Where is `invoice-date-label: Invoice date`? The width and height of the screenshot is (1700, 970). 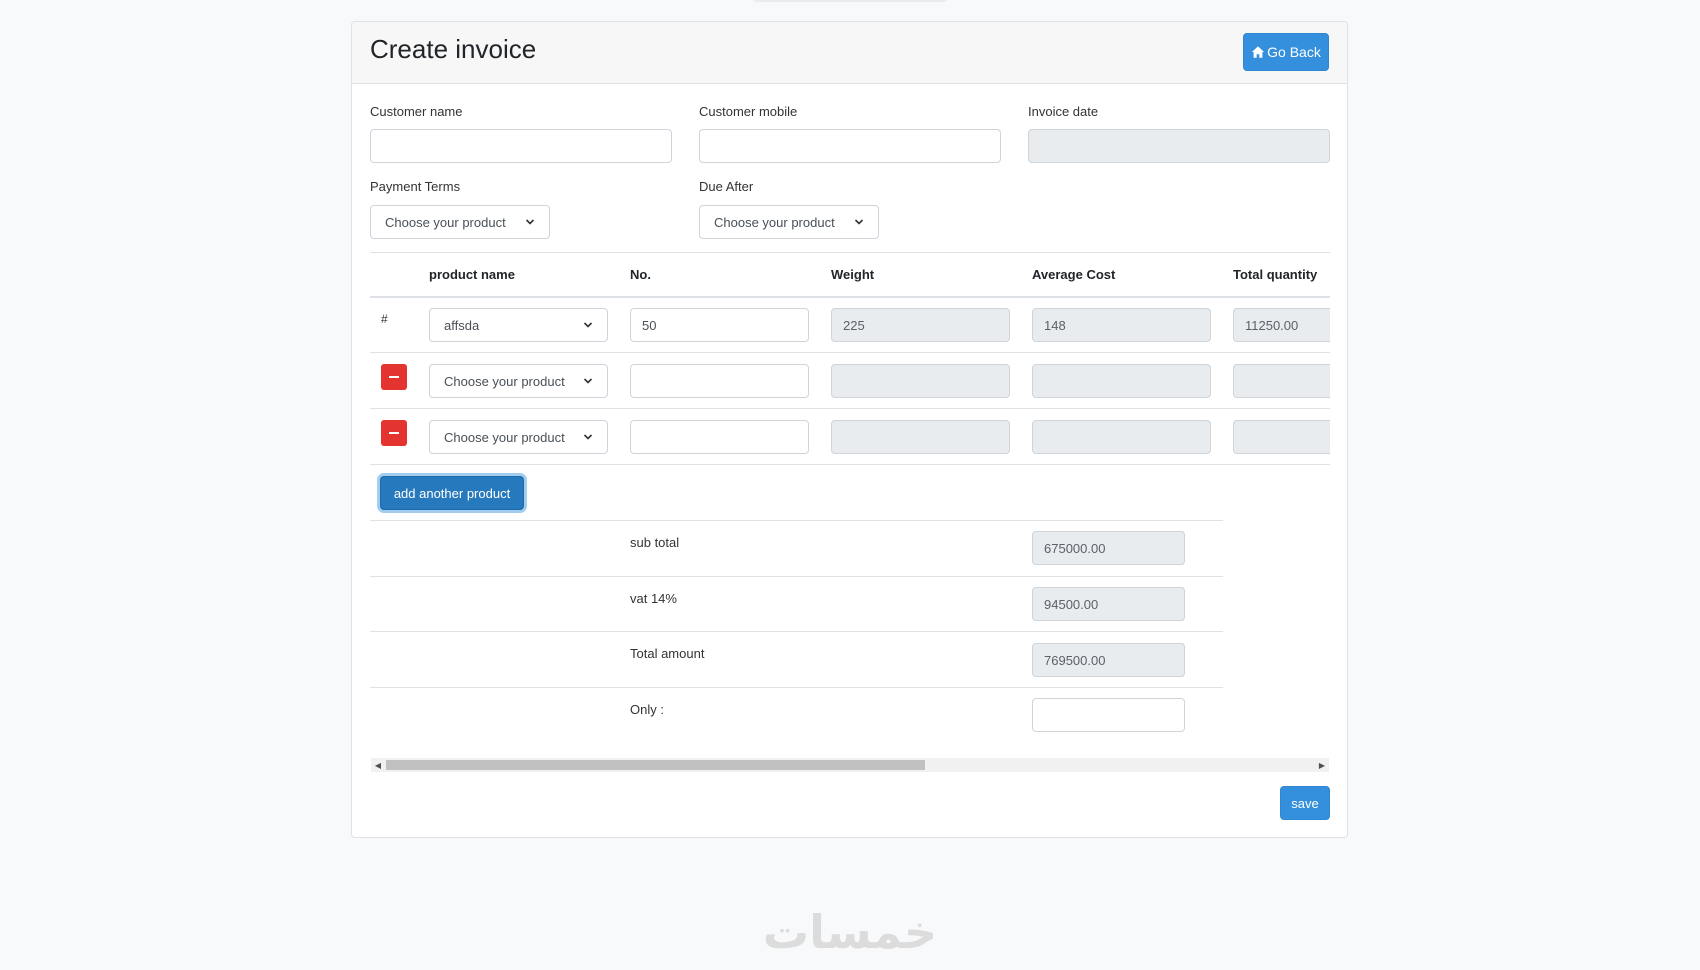 invoice-date-label: Invoice date is located at coordinates (1063, 111).